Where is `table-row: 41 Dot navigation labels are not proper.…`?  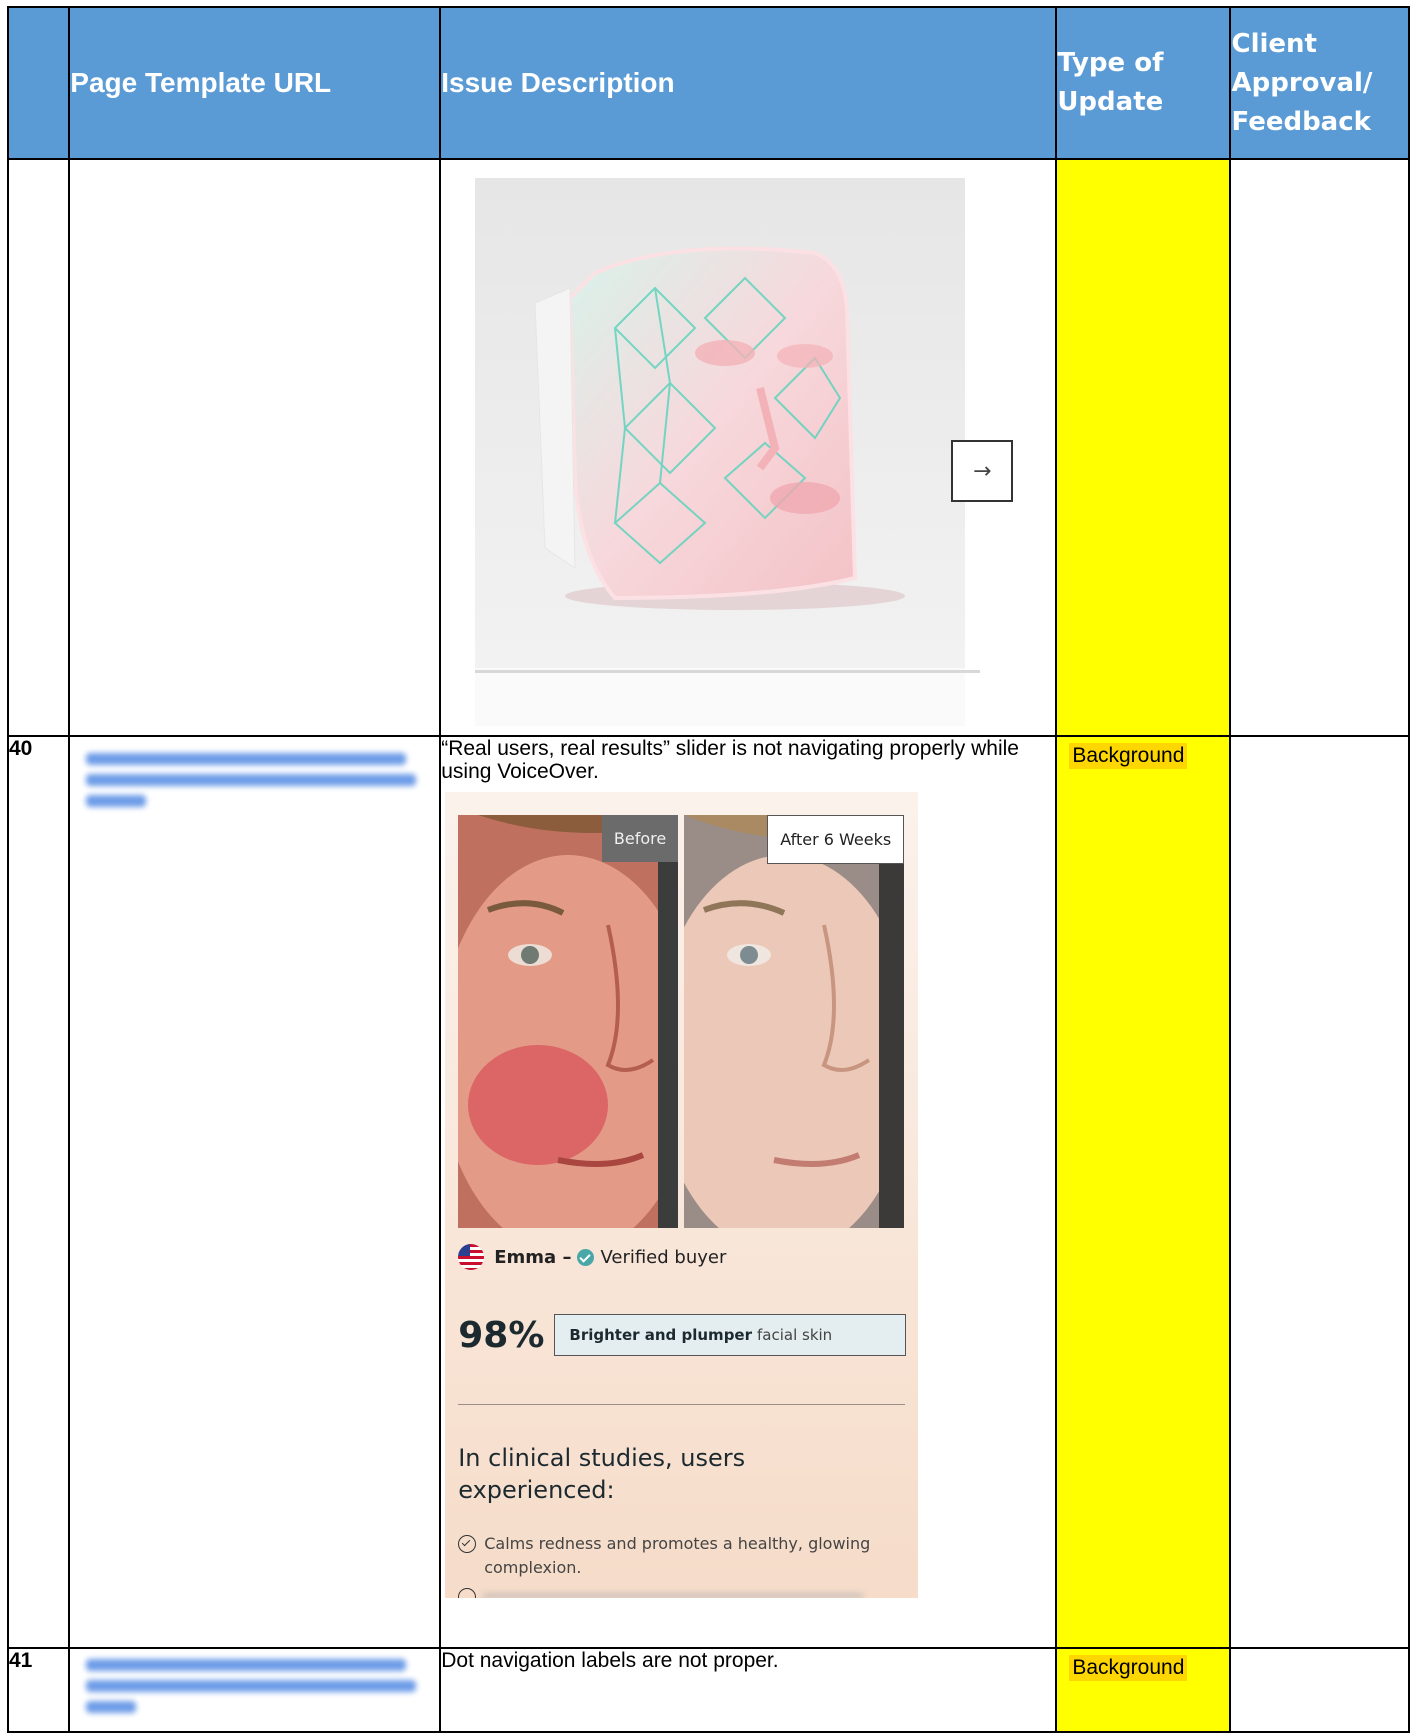
table-row: 41 Dot navigation labels are not proper.… is located at coordinates (708, 1690).